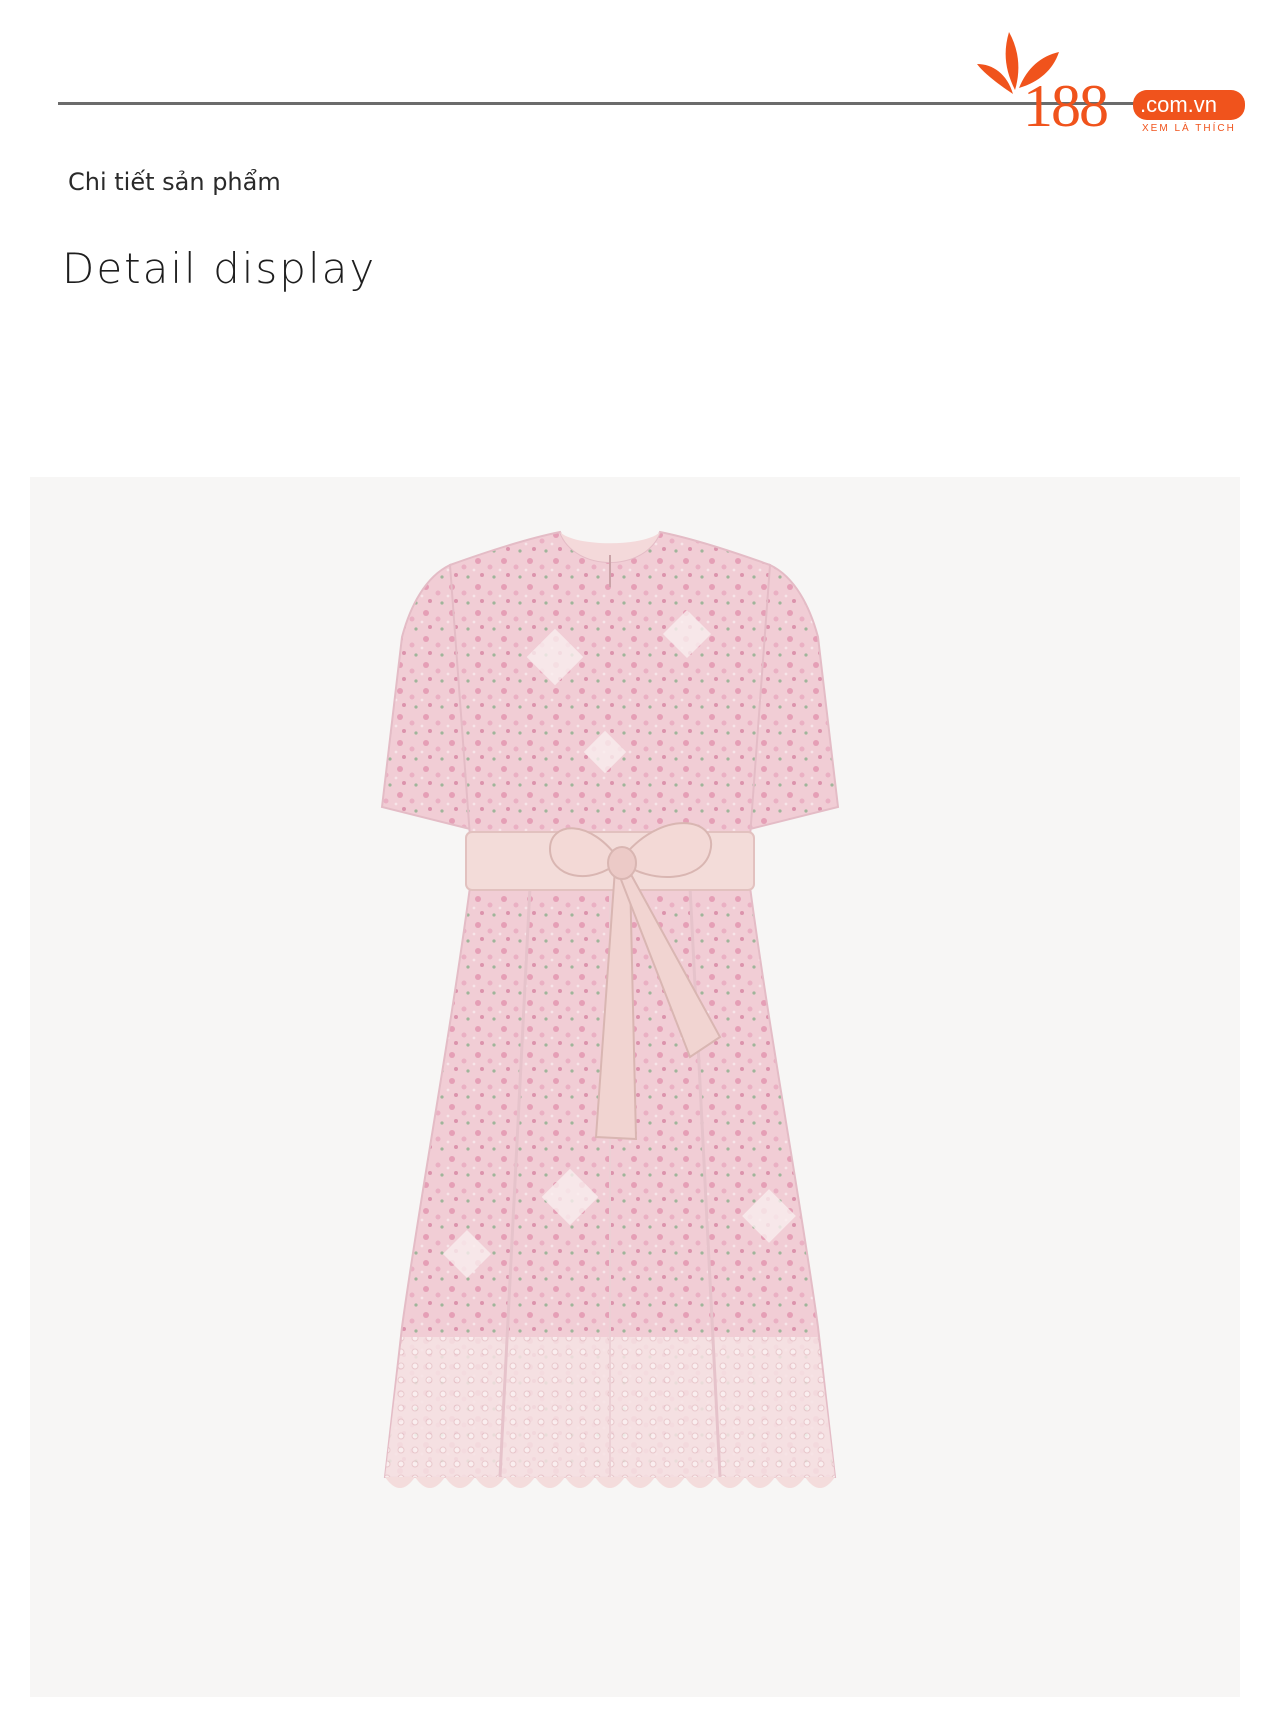 The height and width of the screenshot is (1730, 1280). I want to click on section-subtitle: Chi tiết sản phẩm, so click(174, 182).